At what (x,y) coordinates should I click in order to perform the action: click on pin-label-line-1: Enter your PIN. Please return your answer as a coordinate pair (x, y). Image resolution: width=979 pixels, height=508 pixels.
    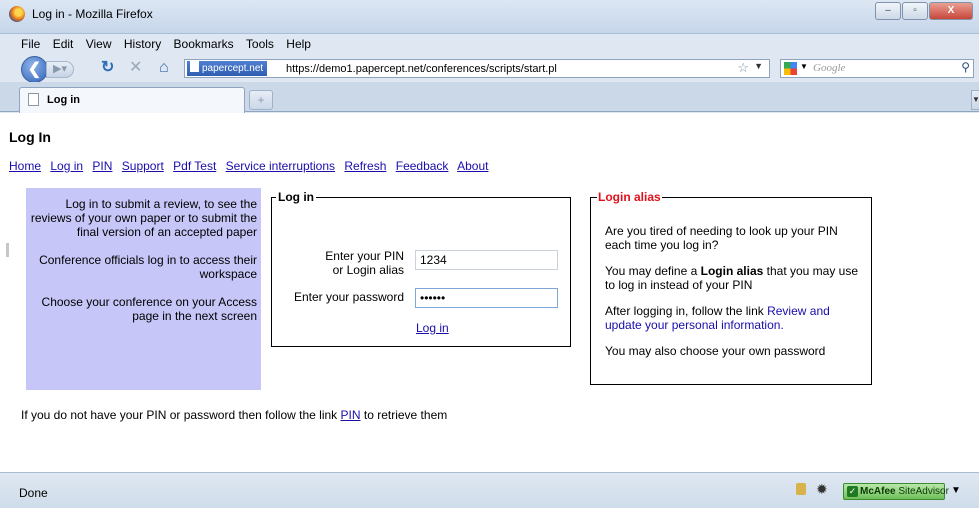
    Looking at the image, I should click on (364, 256).